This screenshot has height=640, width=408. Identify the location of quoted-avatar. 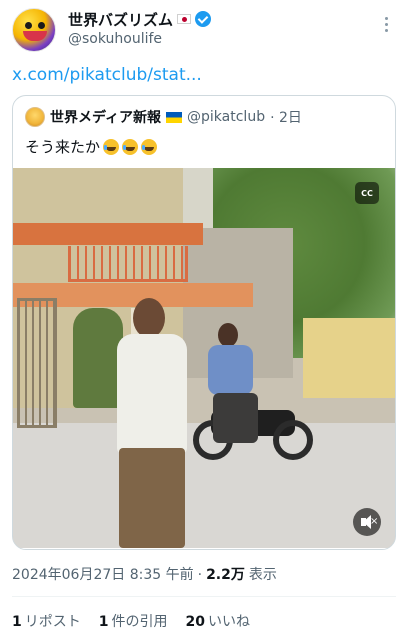
(35, 117).